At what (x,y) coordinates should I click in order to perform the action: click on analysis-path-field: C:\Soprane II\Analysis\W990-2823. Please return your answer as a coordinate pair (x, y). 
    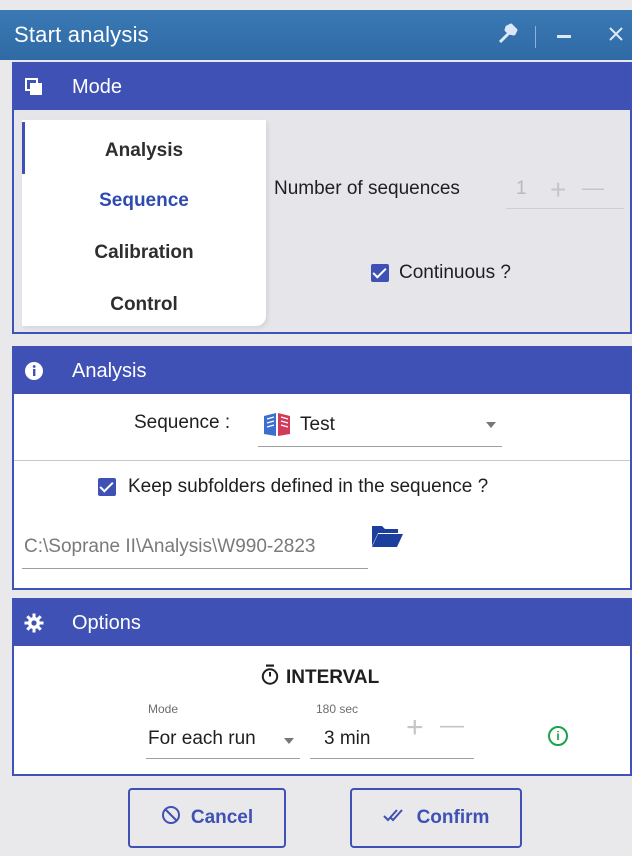
    Looking at the image, I should click on (195, 546).